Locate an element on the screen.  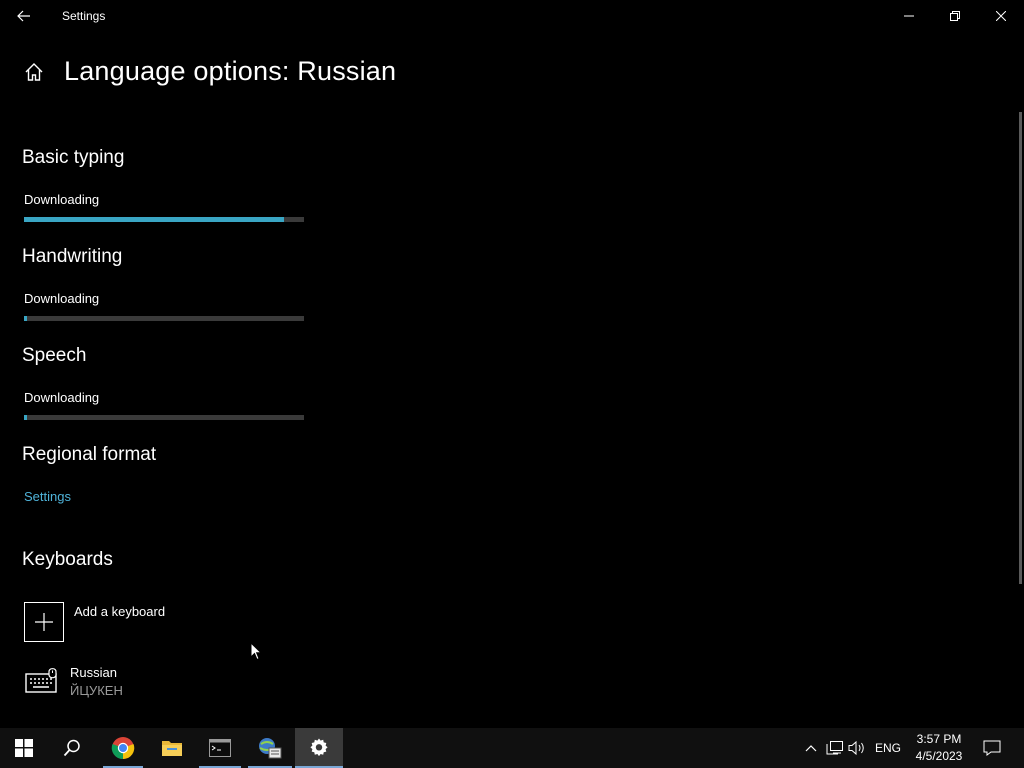
taskbar: ENG 3:57 PM 4/5/2023 is located at coordinates (512, 748).